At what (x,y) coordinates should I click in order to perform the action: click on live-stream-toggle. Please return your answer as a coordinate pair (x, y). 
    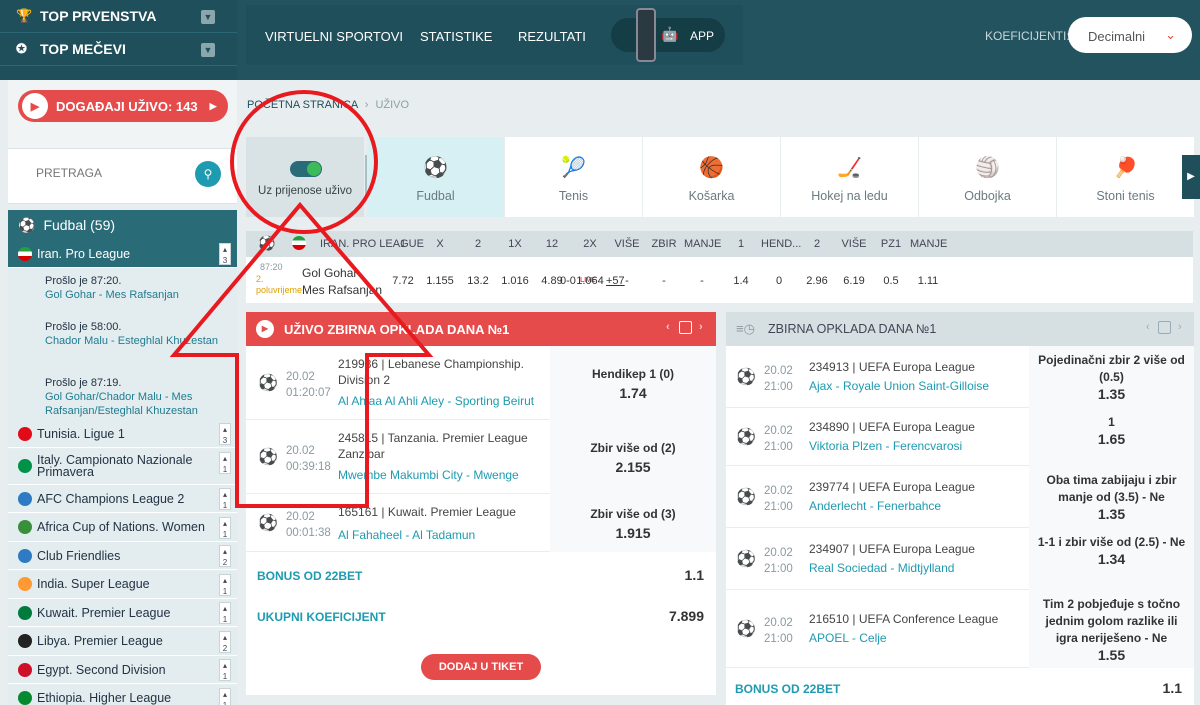
    Looking at the image, I should click on (306, 169).